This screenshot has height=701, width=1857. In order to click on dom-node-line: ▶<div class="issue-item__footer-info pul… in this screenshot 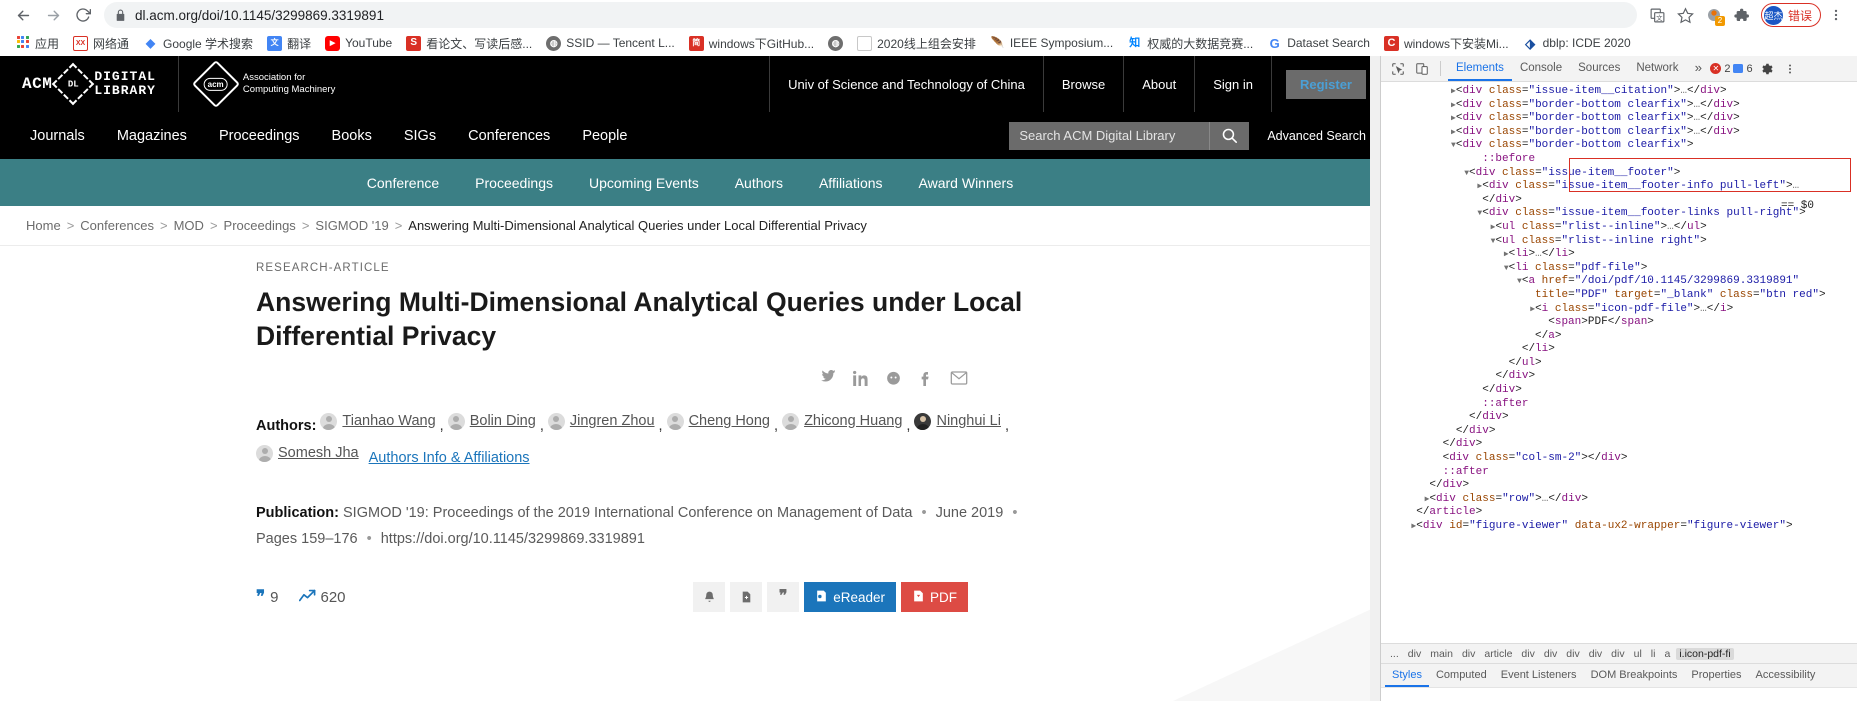, I will do `click(1619, 187)`.